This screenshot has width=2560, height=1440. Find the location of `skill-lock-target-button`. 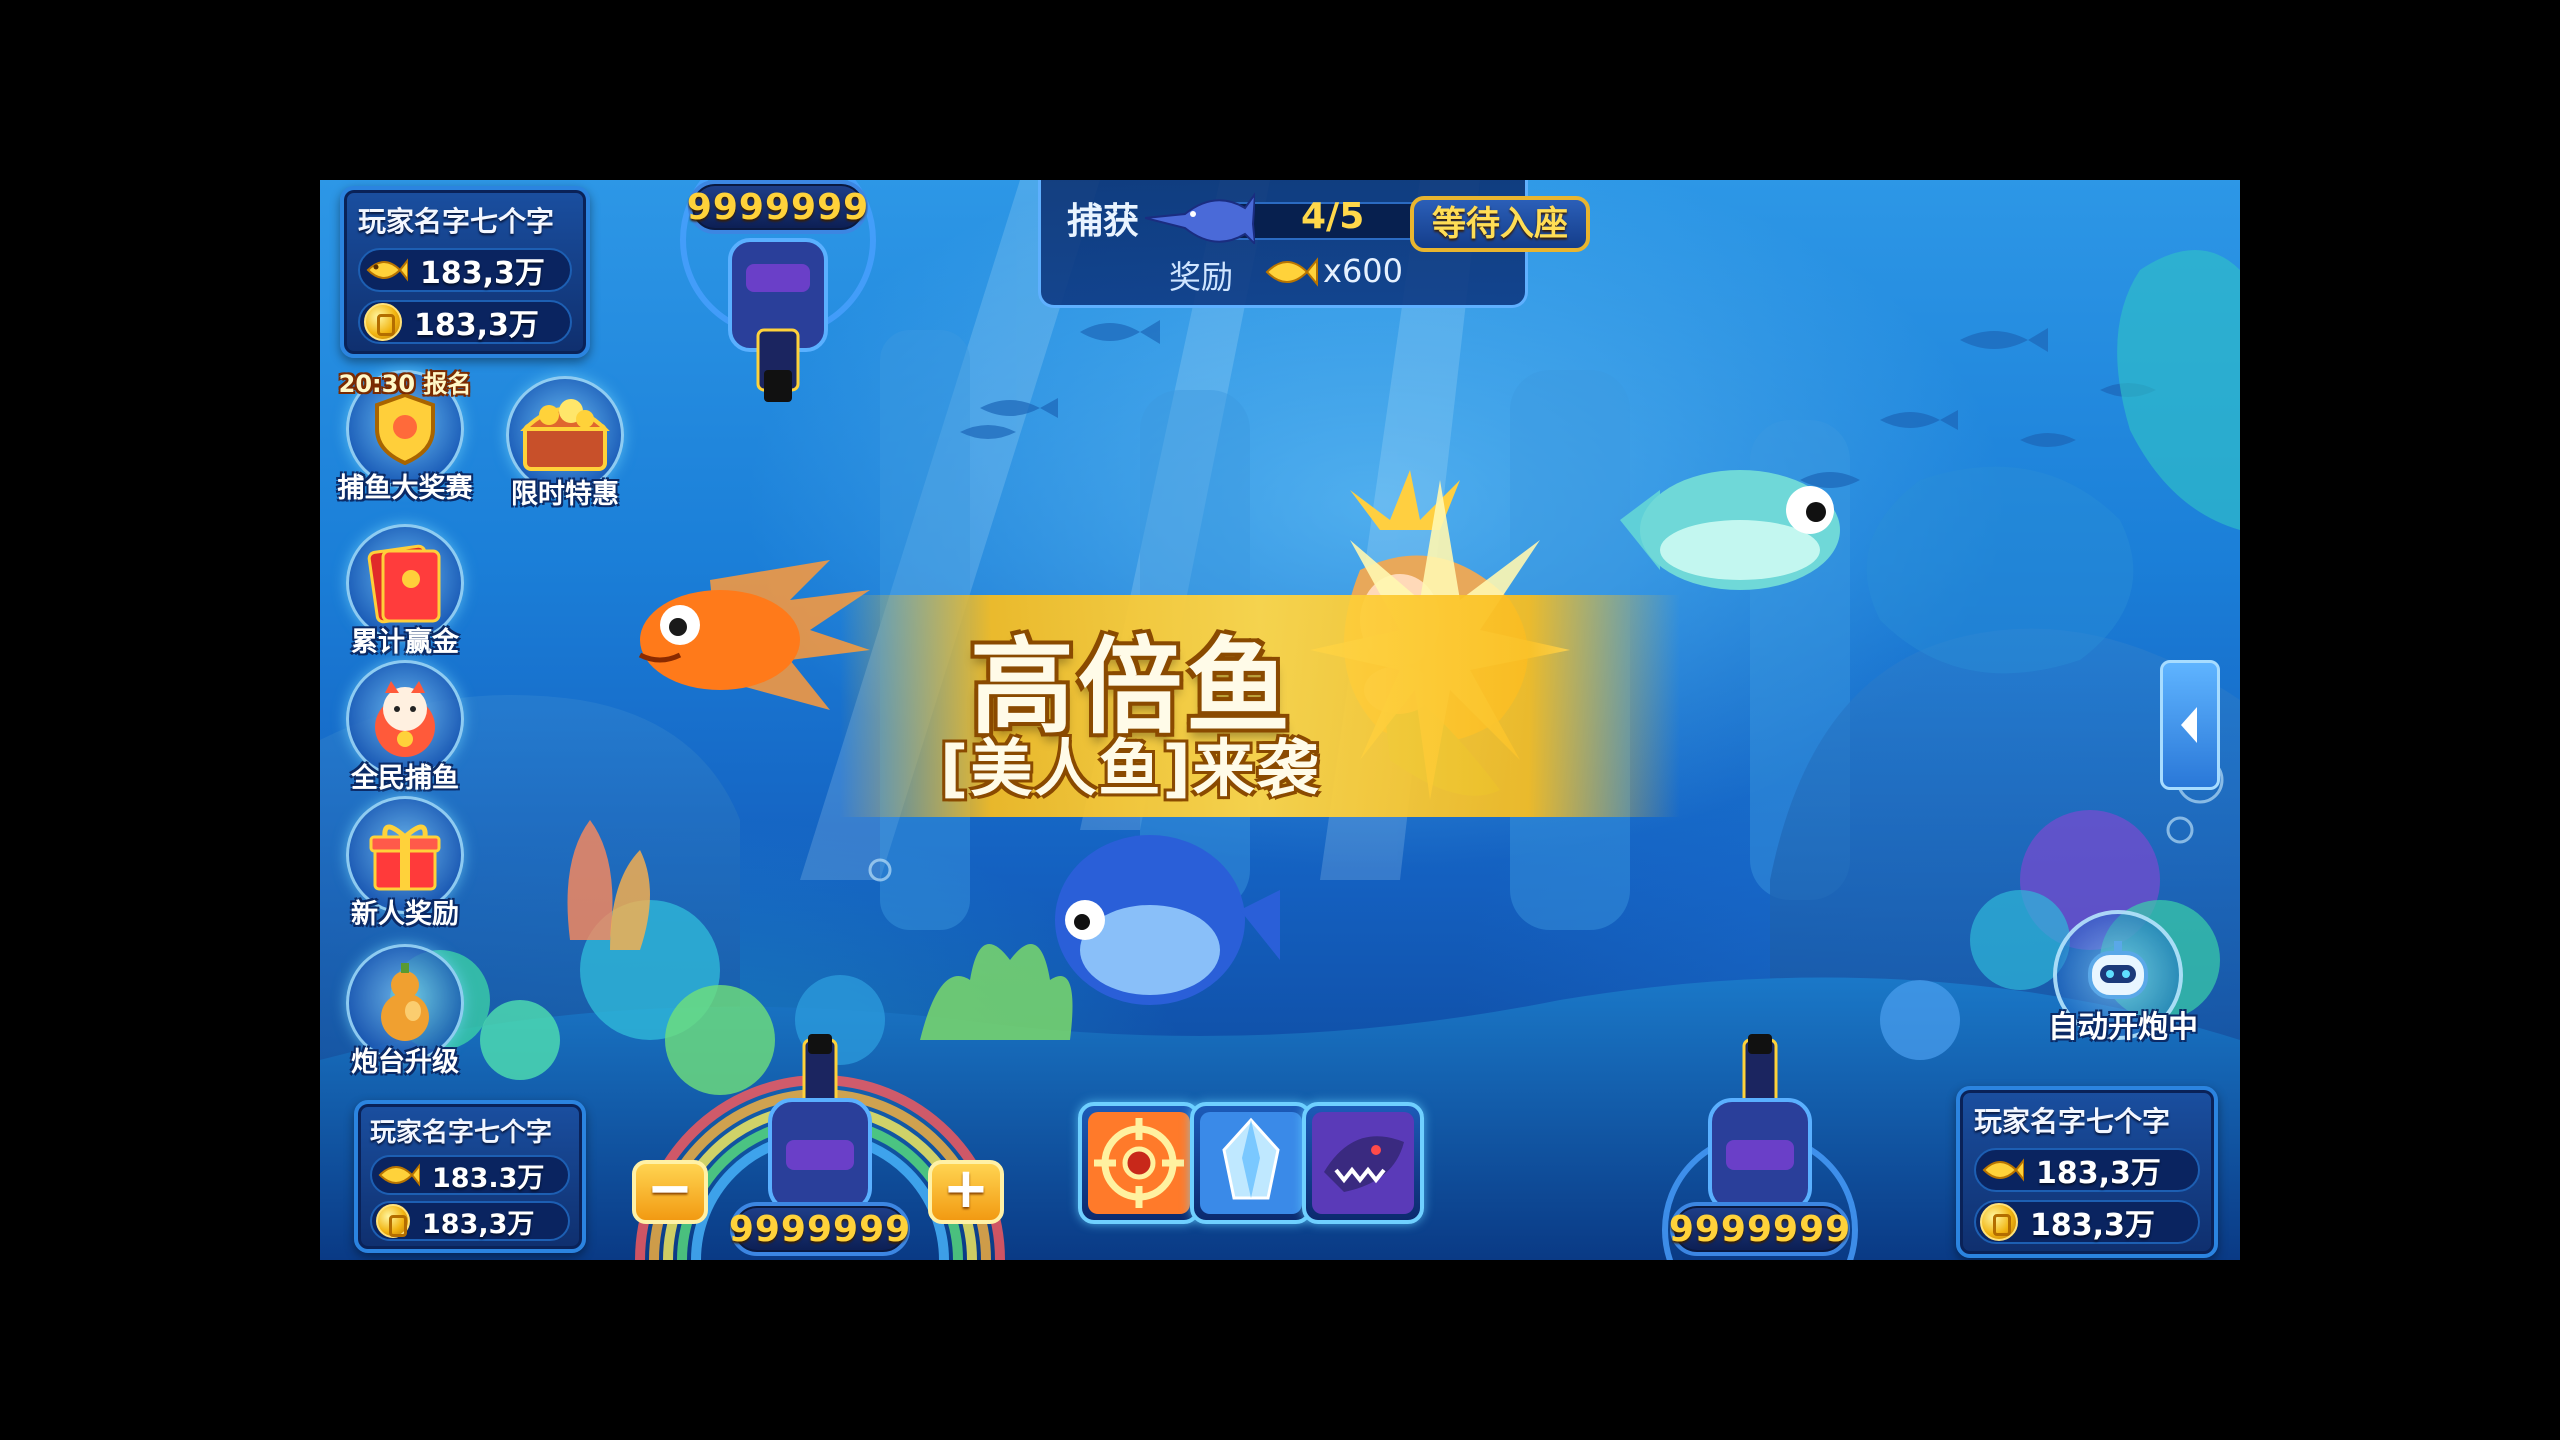

skill-lock-target-button is located at coordinates (1139, 1163).